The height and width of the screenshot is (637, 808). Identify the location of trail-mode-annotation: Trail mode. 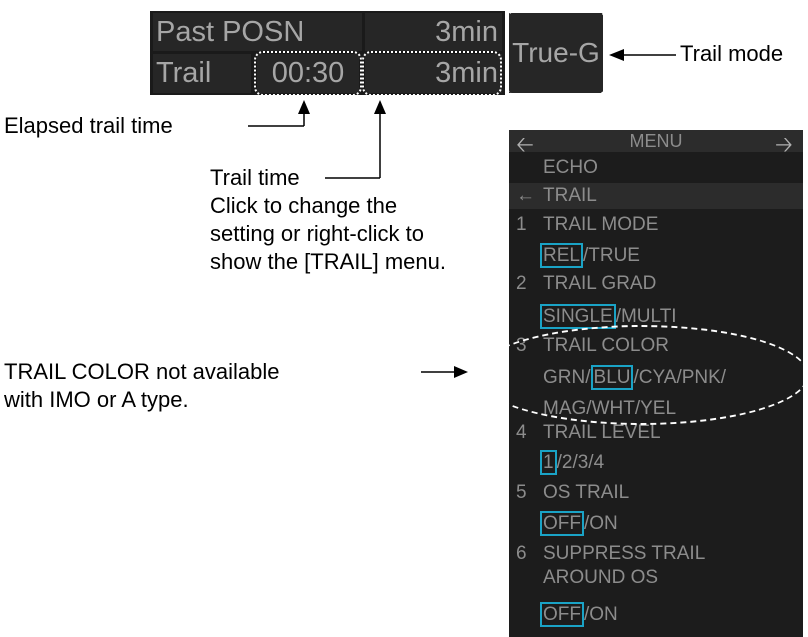
(732, 53).